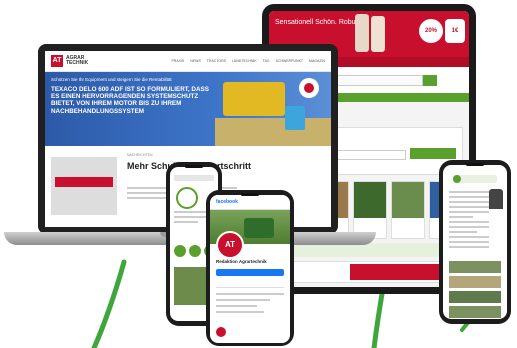 The height and width of the screenshot is (348, 517). Describe the element at coordinates (319, 22) in the screenshot. I see `tablet-ad-text: Sensationell Schön. Robust.` at that location.